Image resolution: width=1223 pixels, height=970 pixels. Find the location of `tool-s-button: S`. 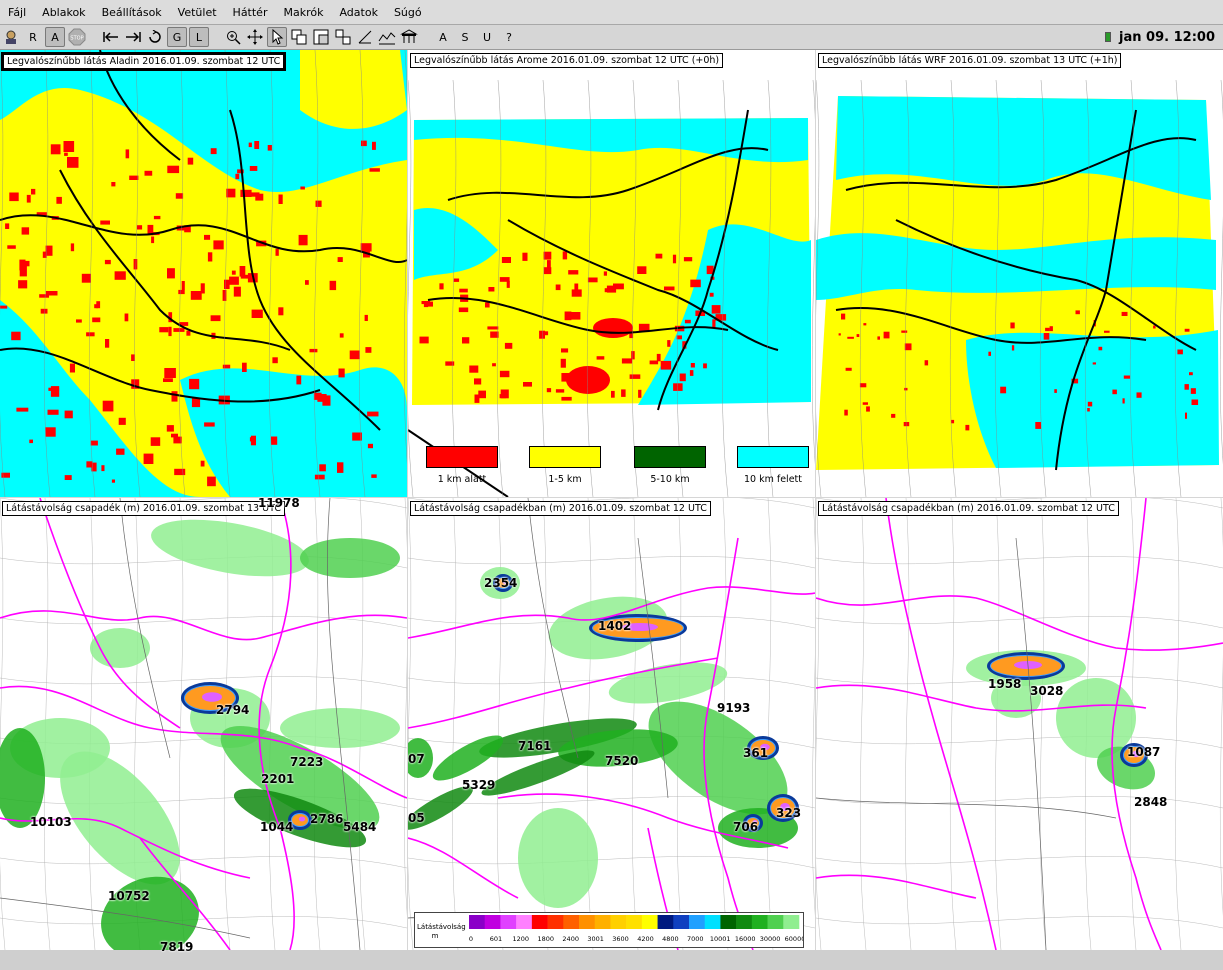

tool-s-button: S is located at coordinates (465, 37).